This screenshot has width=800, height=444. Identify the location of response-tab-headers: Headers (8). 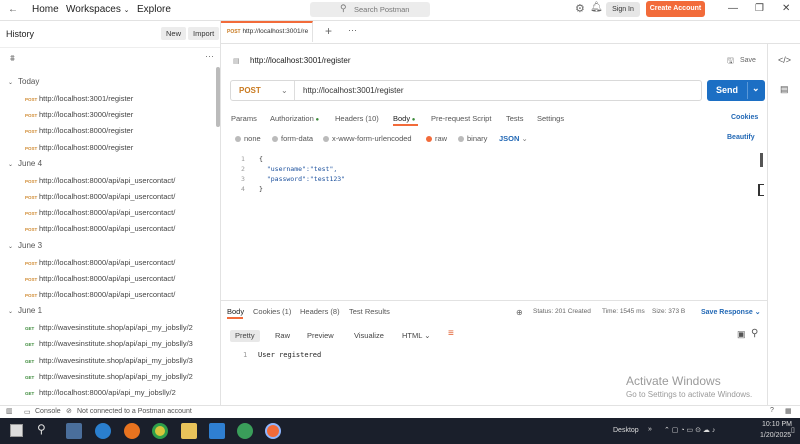
(320, 311).